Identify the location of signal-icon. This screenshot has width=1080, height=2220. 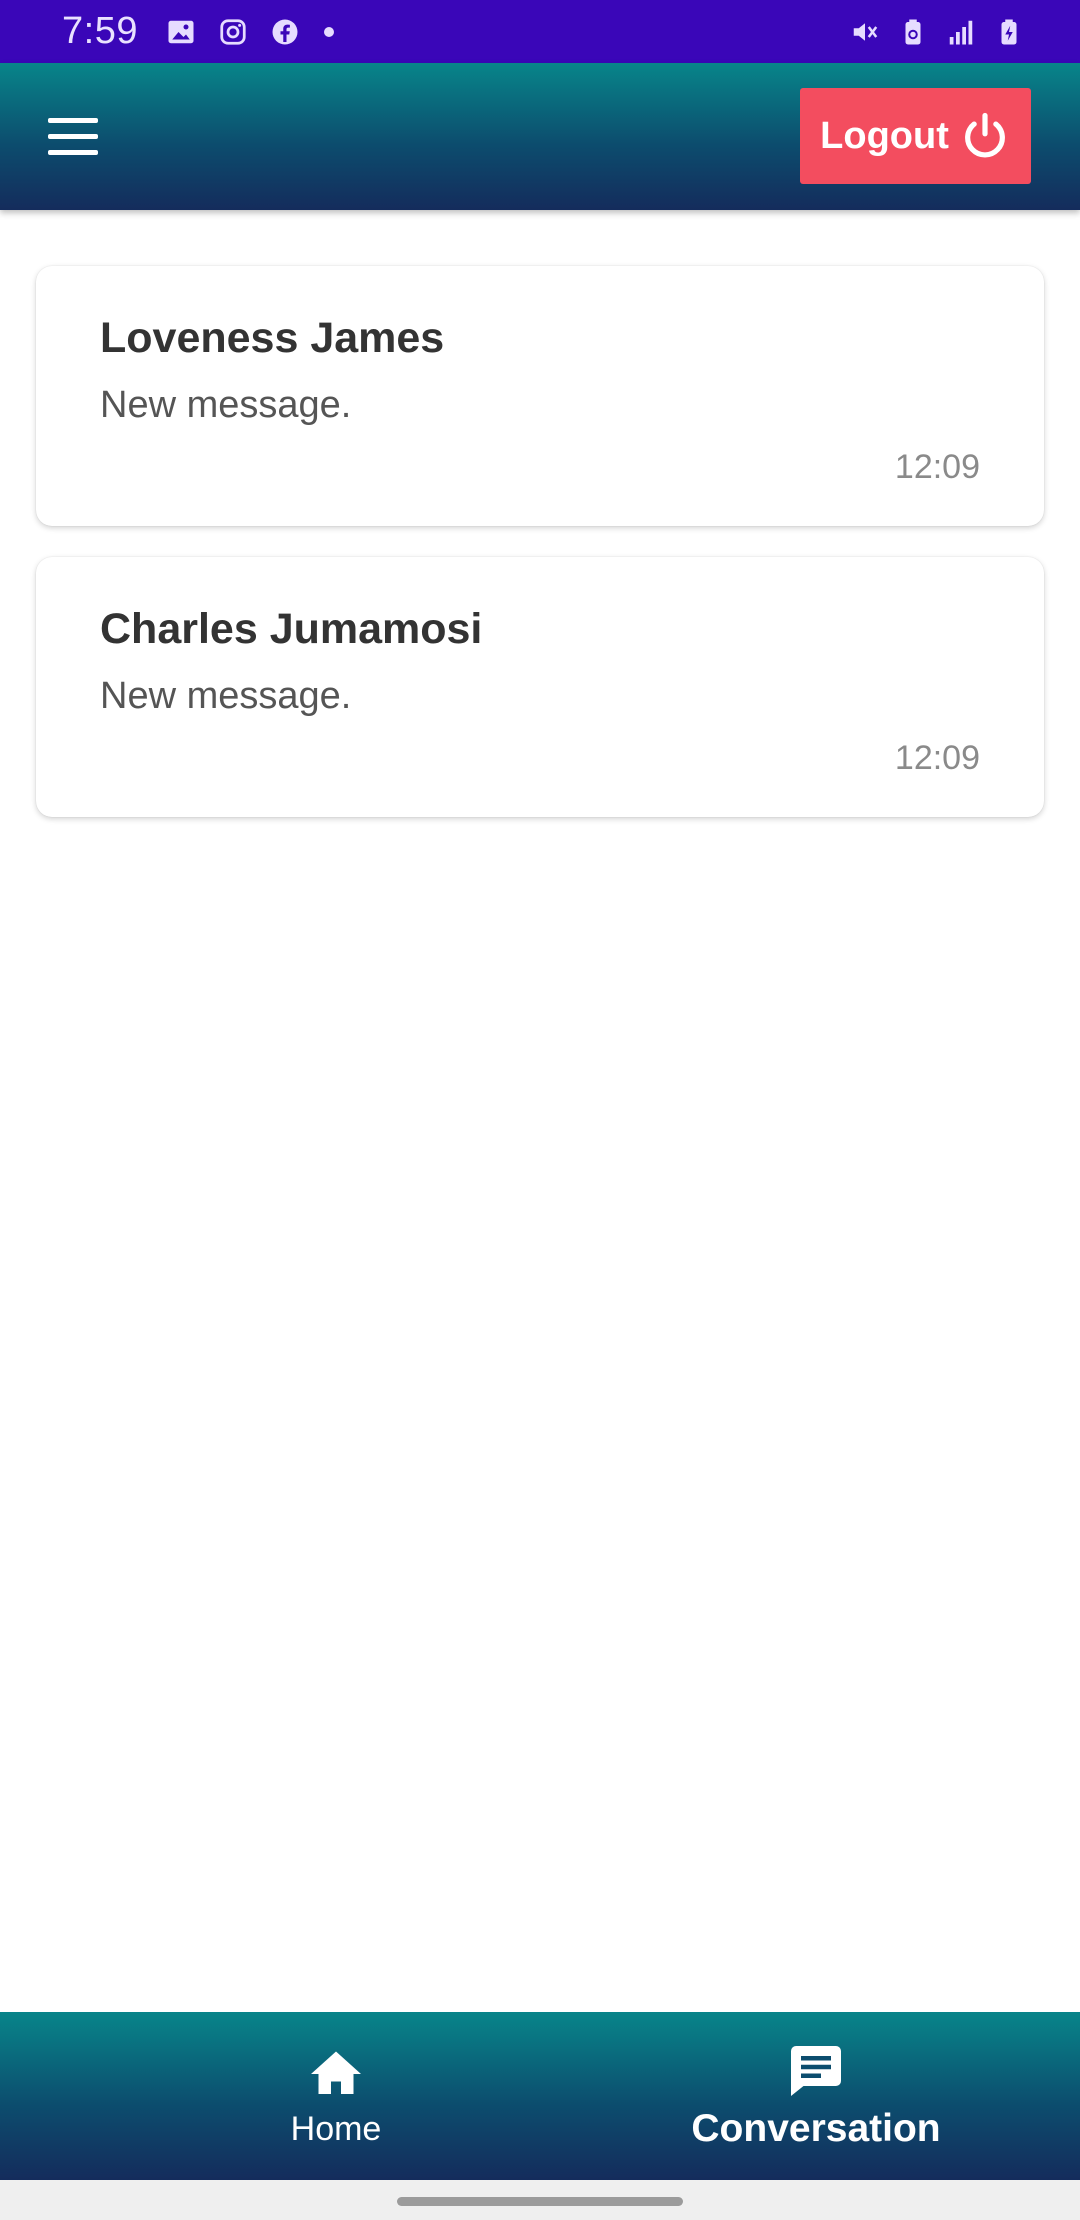
(961, 32).